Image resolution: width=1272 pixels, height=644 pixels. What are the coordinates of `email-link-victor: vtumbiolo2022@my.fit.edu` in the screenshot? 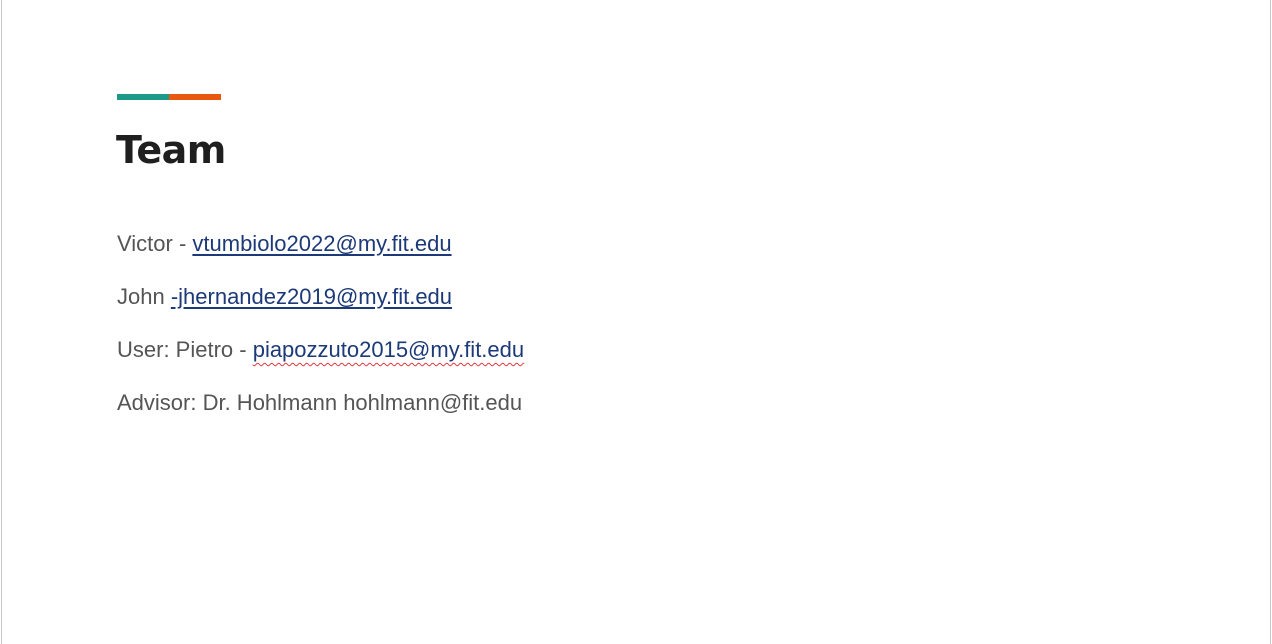 It's located at (321, 243).